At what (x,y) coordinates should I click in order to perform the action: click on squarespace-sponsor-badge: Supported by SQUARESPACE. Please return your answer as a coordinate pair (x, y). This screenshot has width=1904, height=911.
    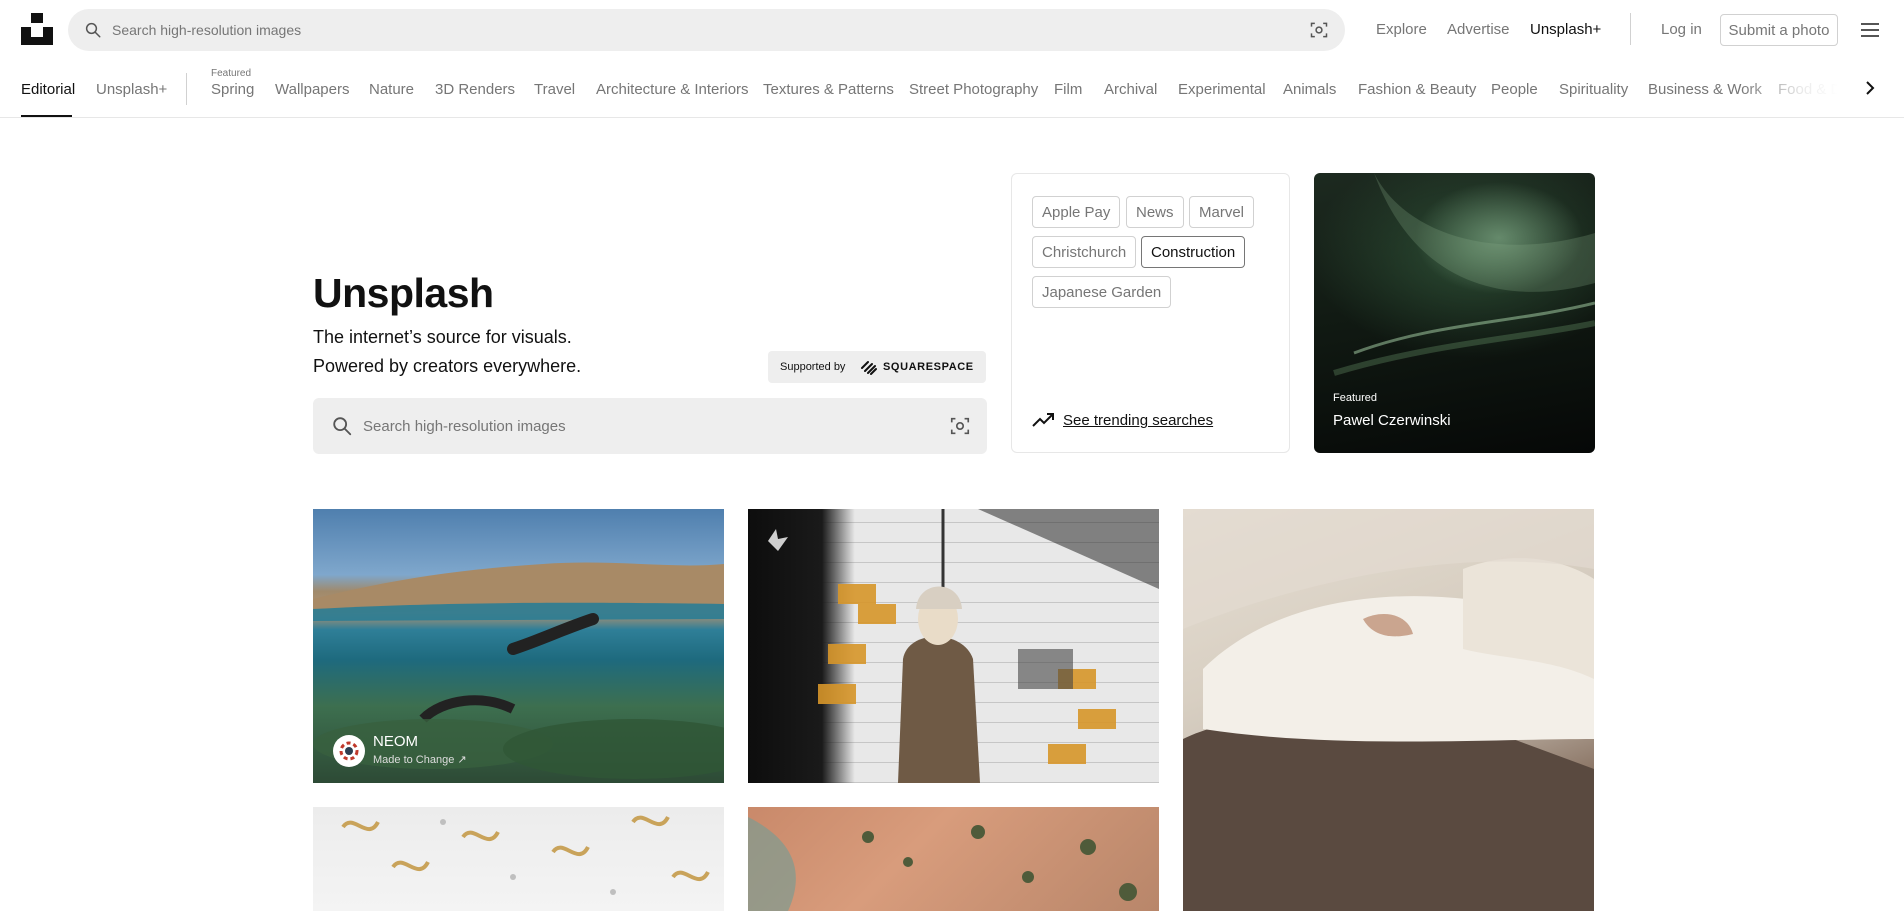
    Looking at the image, I should click on (877, 367).